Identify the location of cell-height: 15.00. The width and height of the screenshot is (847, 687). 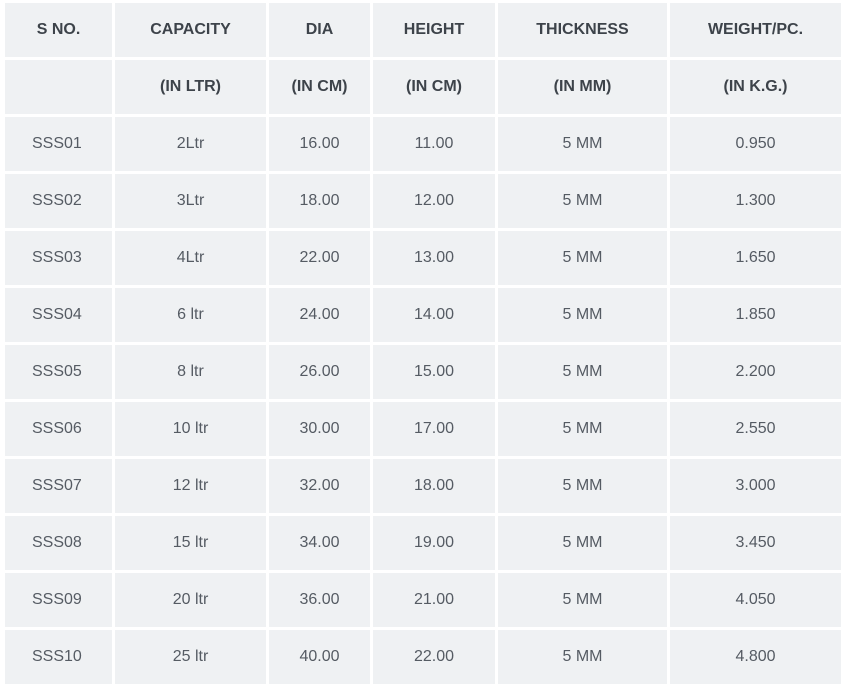
(434, 372).